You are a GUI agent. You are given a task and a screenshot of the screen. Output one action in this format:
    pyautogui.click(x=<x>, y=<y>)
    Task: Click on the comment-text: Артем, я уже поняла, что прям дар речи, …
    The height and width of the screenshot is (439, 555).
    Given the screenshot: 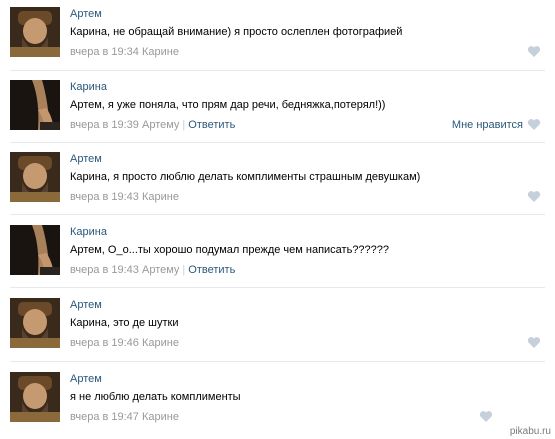 What is the action you would take?
    pyautogui.click(x=228, y=105)
    